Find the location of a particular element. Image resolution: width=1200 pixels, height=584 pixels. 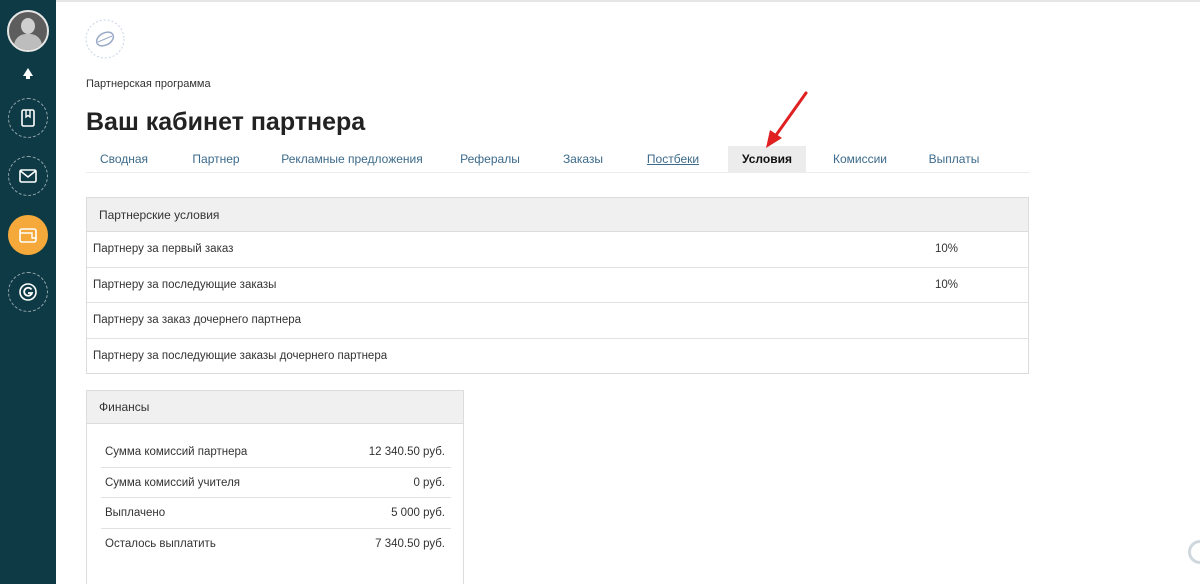

sidebar-item-messages is located at coordinates (28, 176).